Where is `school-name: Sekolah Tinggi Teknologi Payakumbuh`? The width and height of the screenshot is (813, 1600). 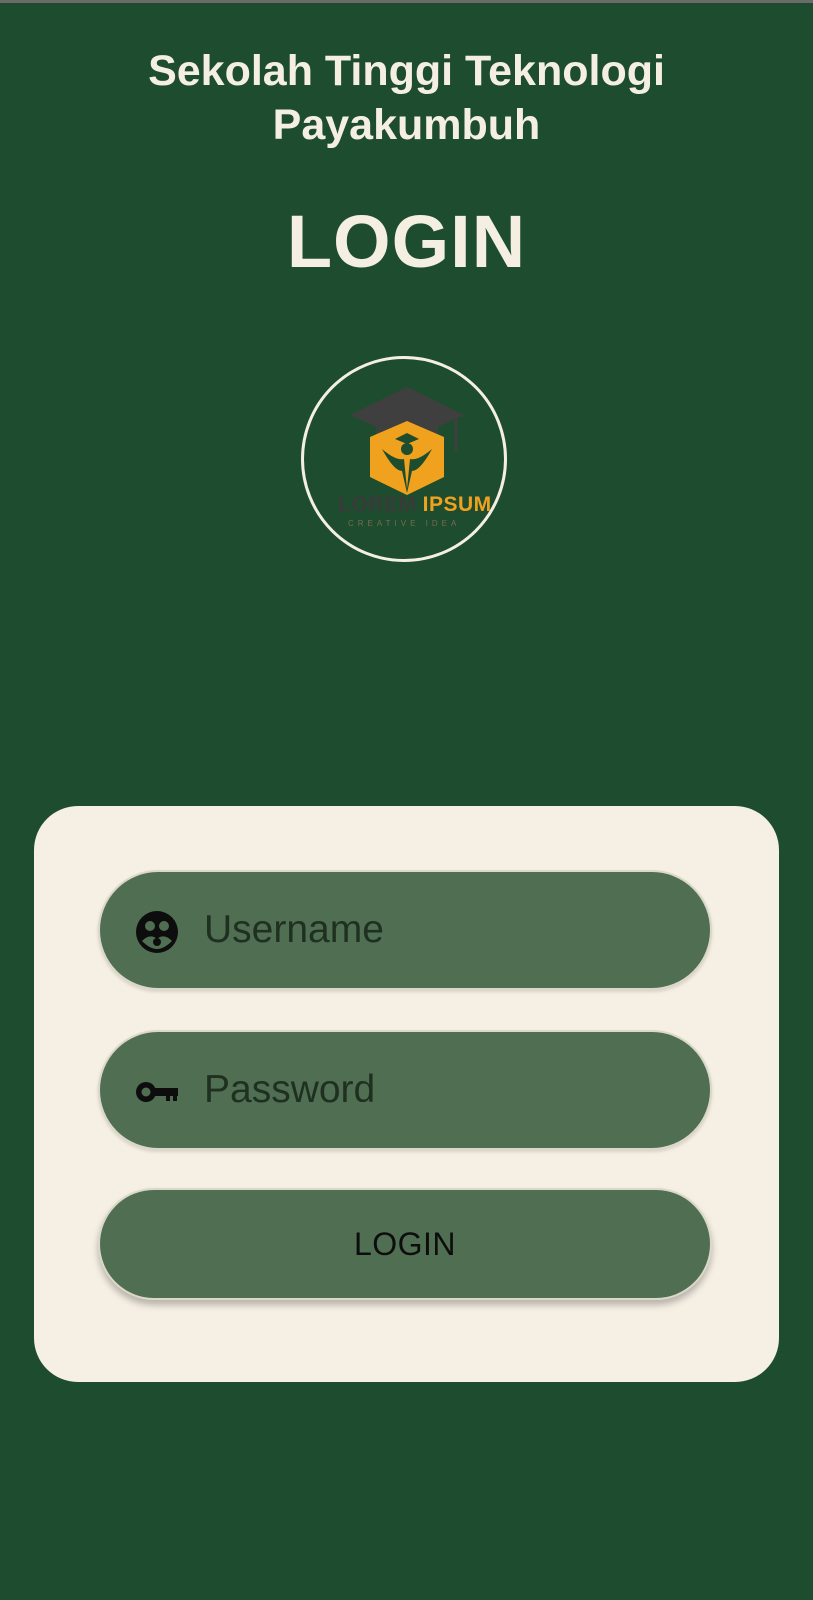 school-name: Sekolah Tinggi Teknologi Payakumbuh is located at coordinates (406, 98).